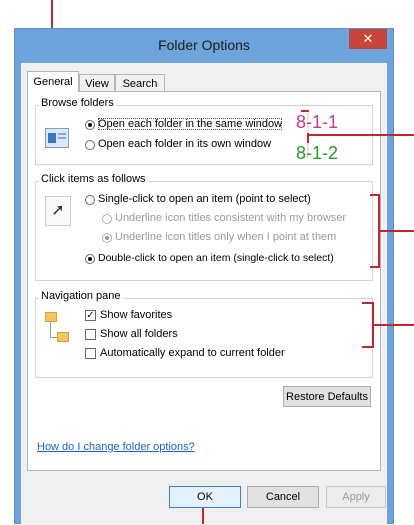 This screenshot has width=414, height=525. I want to click on annotation-line-nav, so click(394, 325).